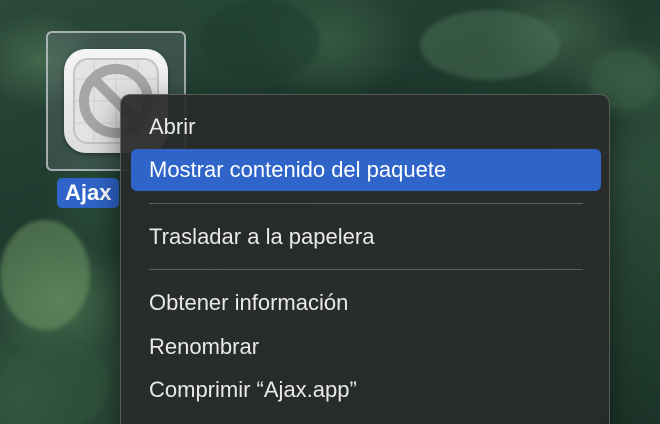 The image size is (660, 424). What do you see at coordinates (366, 237) in the screenshot?
I see `menu-item-move-to-trash: Trasladar a la papelera` at bounding box center [366, 237].